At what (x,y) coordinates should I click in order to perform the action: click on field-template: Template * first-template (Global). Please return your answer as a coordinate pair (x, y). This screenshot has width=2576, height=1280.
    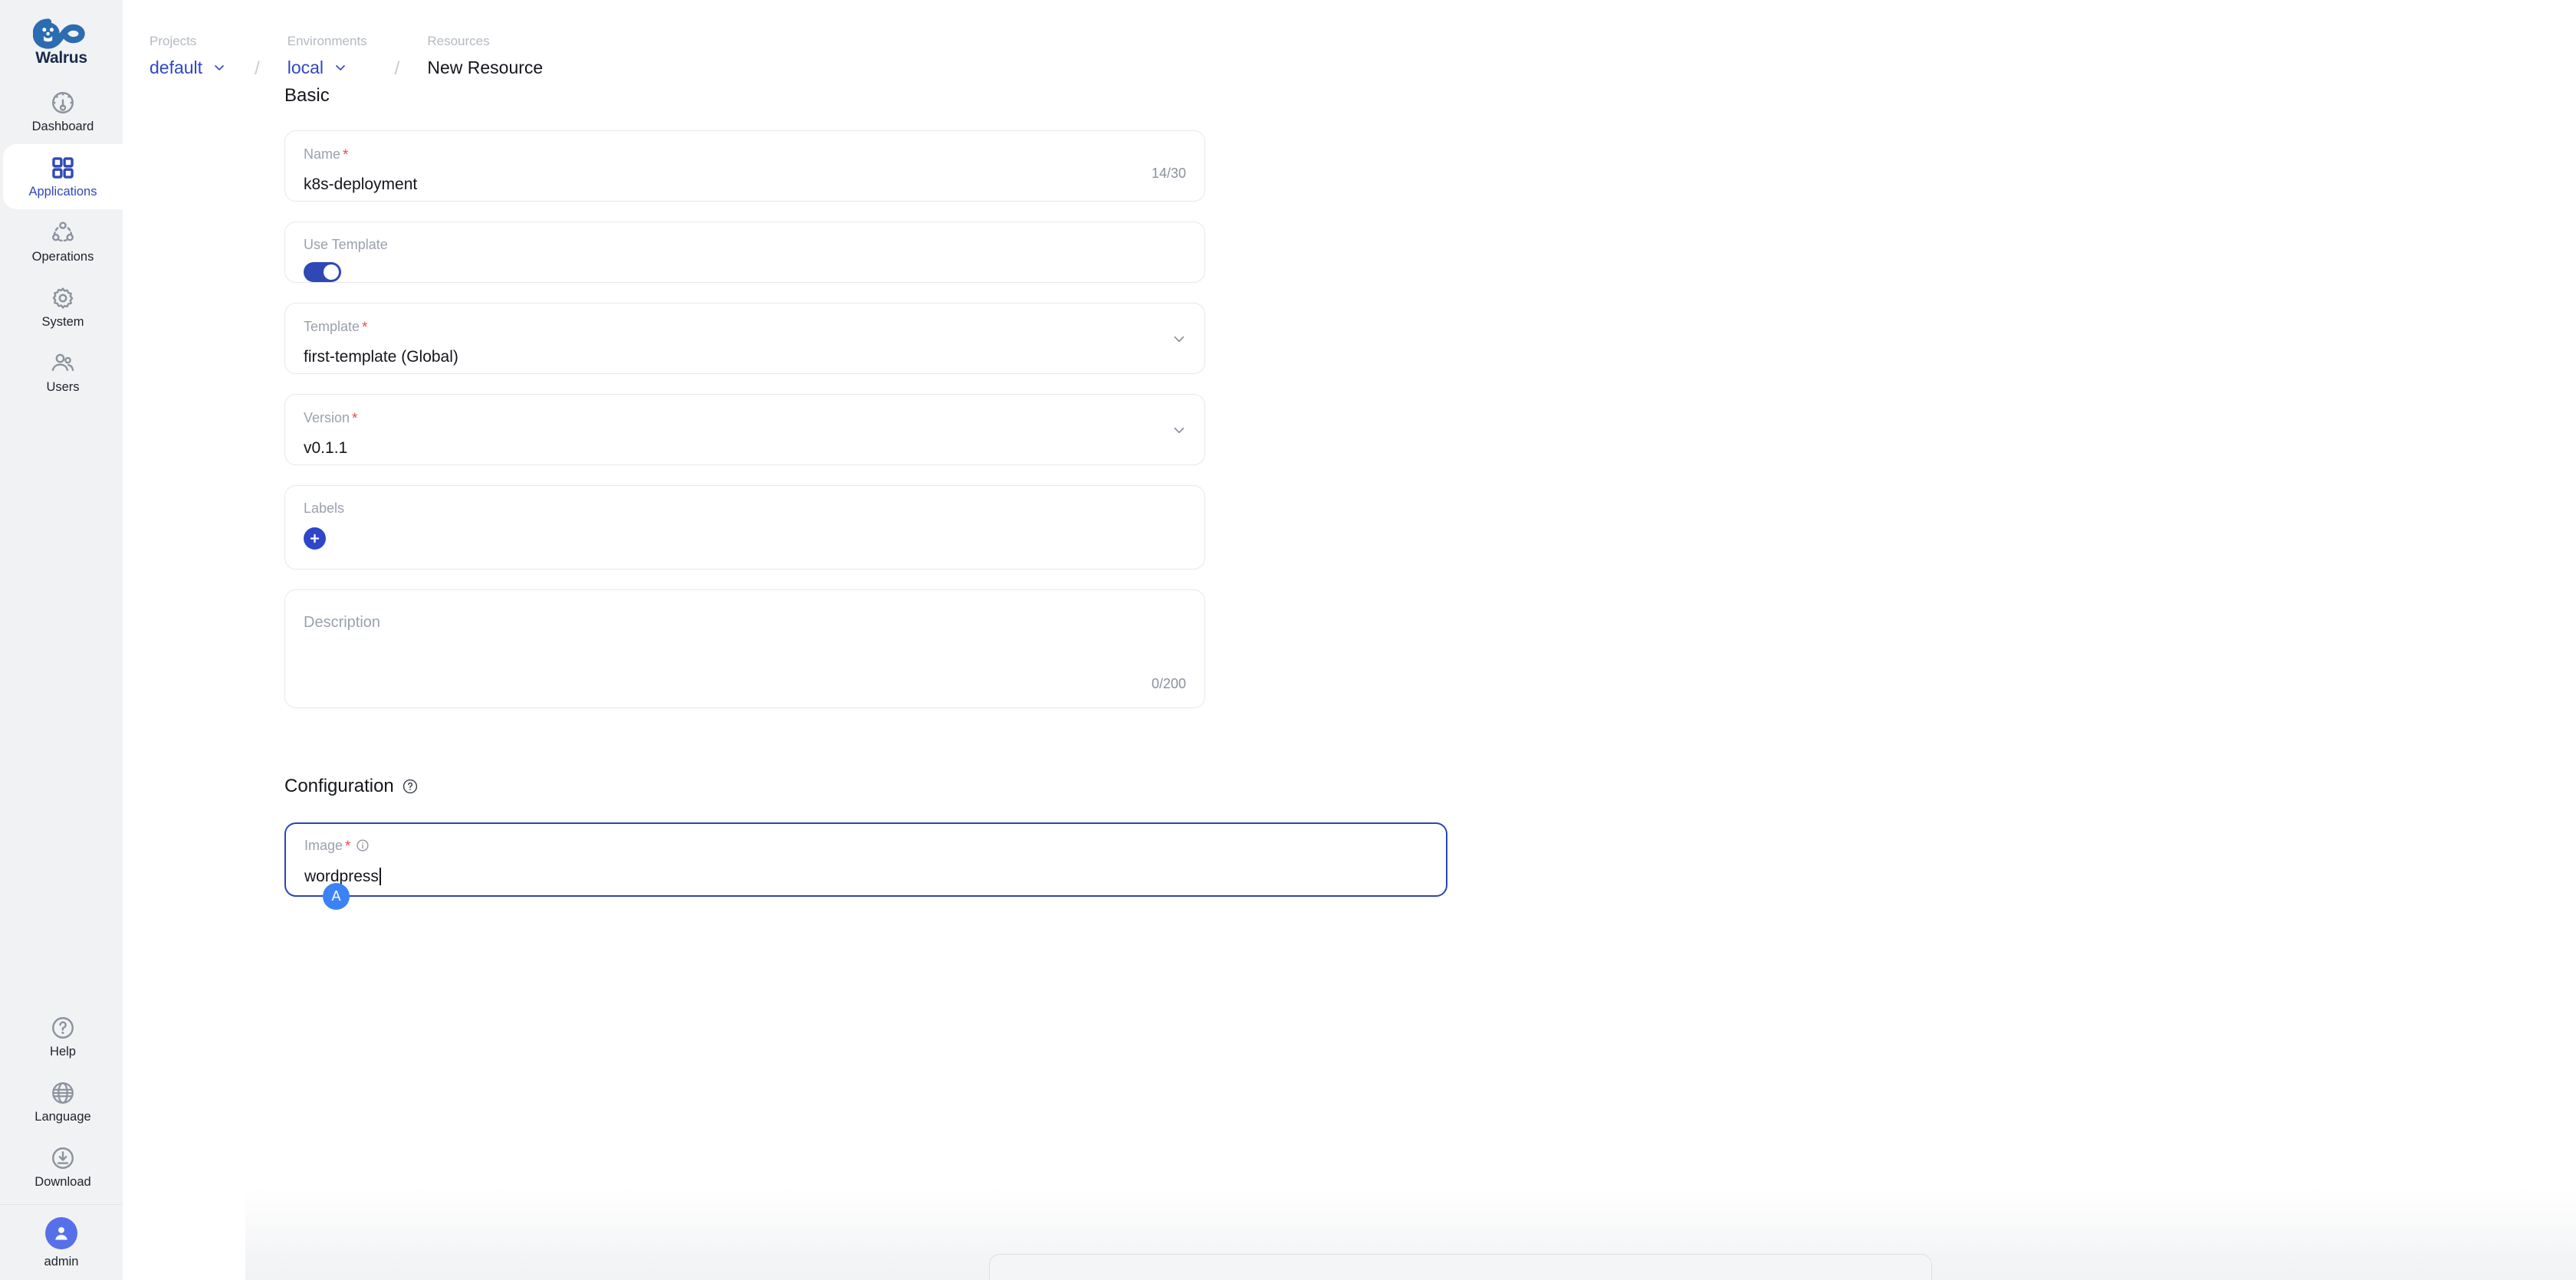
    Looking at the image, I should click on (744, 338).